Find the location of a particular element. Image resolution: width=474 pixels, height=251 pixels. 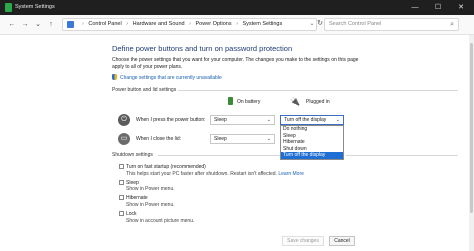

power-button-plugged-select: Turn off the display ⌄ is located at coordinates (312, 120).